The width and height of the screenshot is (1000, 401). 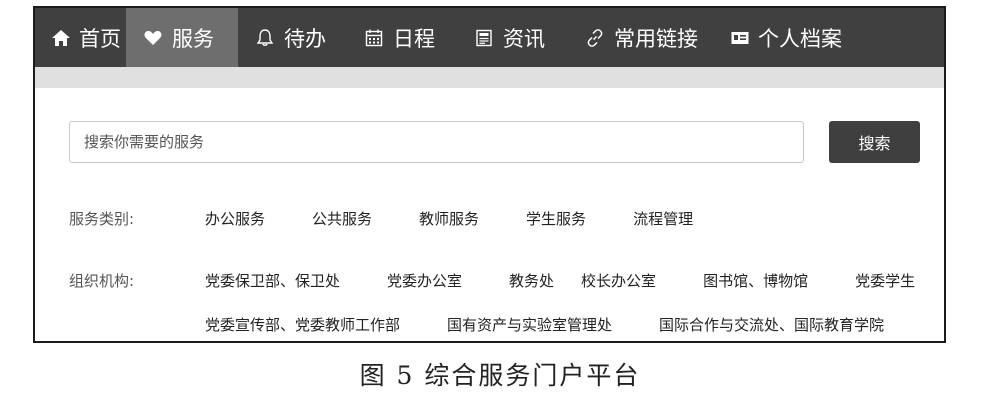 What do you see at coordinates (529, 324) in the screenshot?
I see `org-link-assets-lab: 国有资产与实验室管理处` at bounding box center [529, 324].